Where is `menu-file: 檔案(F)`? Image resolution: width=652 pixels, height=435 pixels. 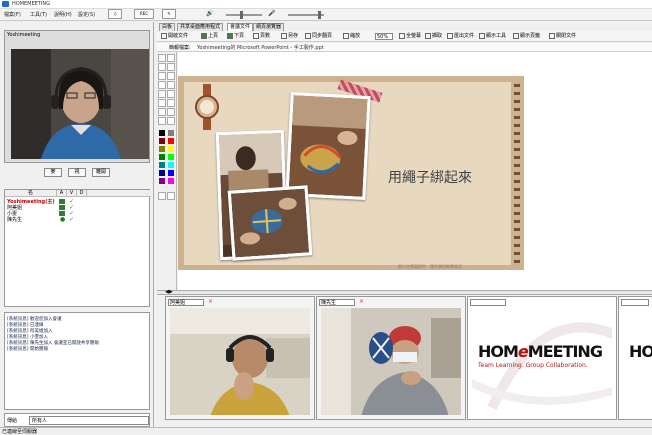 menu-file: 檔案(F) is located at coordinates (12, 14).